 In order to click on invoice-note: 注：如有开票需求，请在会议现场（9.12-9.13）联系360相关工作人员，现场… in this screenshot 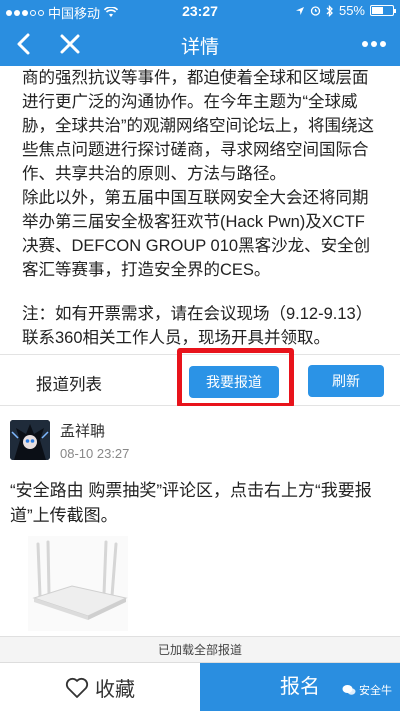, I will do `click(197, 326)`.